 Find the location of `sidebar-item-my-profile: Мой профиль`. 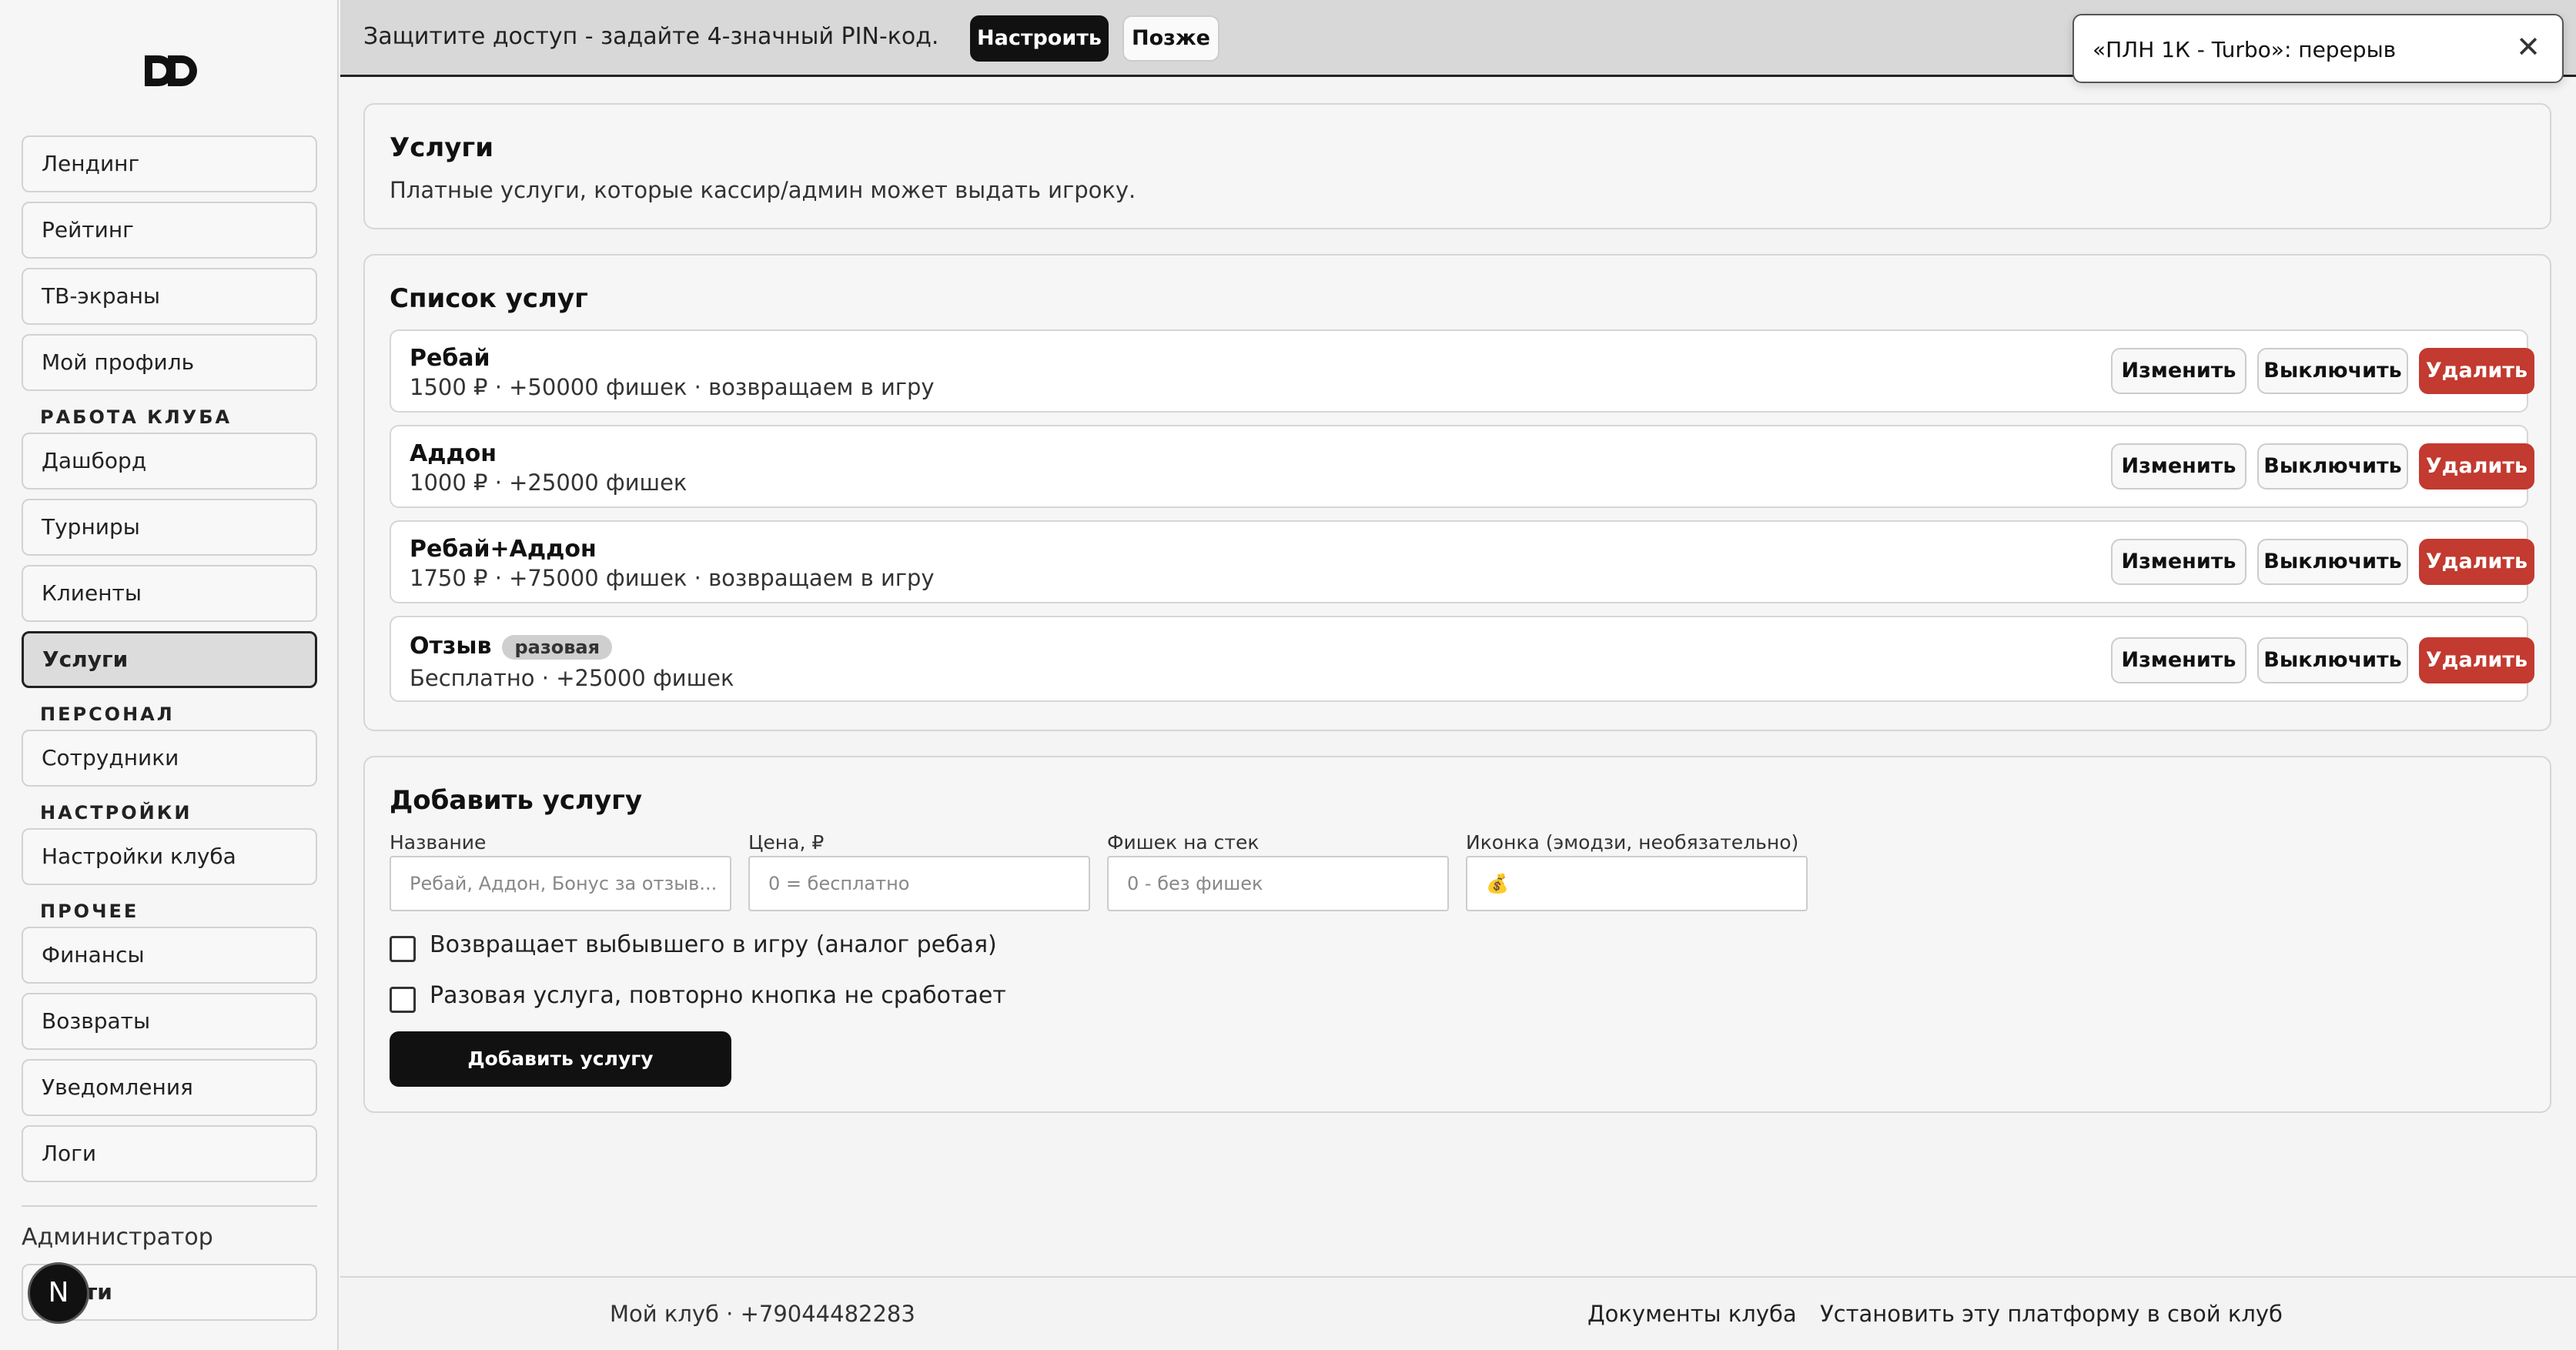

sidebar-item-my-profile: Мой профиль is located at coordinates (170, 363).